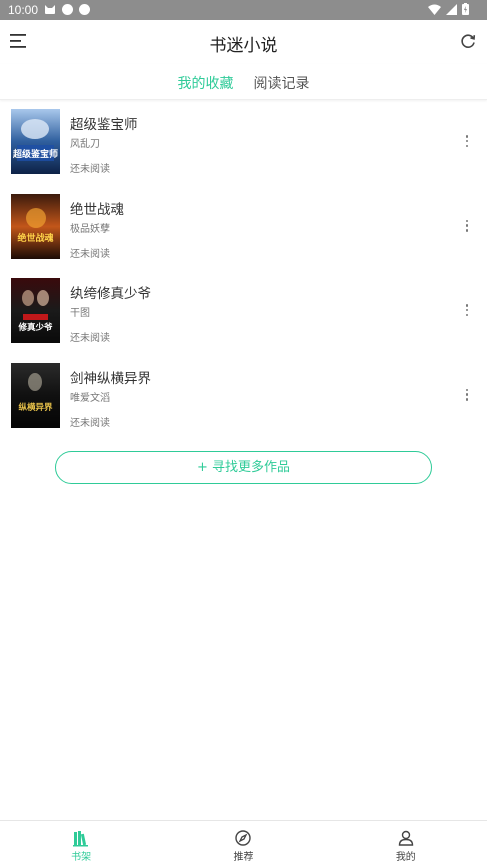 Image resolution: width=487 pixels, height=866 pixels. I want to click on app-bar: 书迷小说, so click(243, 42).